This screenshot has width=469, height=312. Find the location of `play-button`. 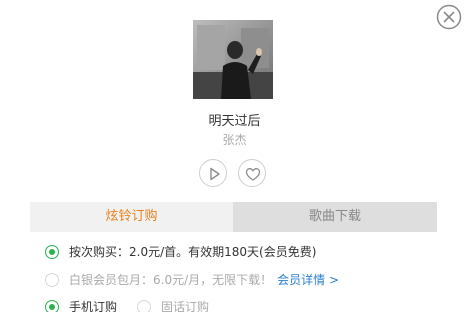

play-button is located at coordinates (213, 173).